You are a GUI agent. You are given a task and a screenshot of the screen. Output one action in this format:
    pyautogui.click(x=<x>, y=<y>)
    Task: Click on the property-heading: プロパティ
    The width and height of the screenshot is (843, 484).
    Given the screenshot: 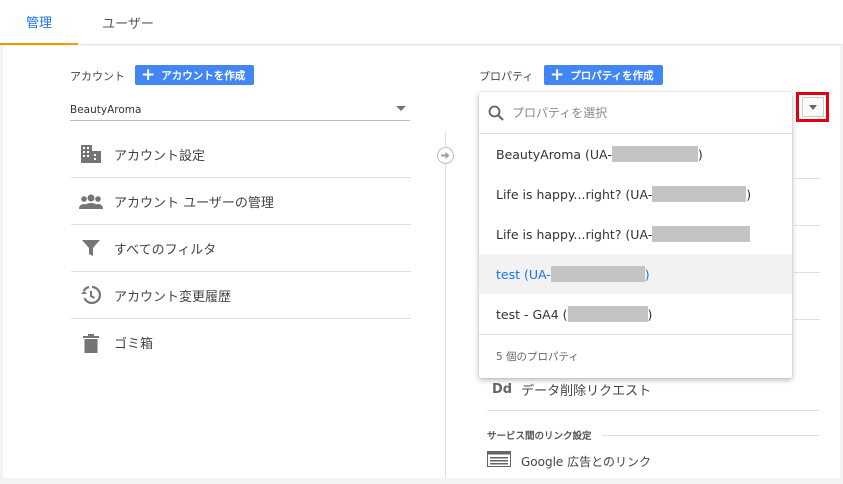 What is the action you would take?
    pyautogui.click(x=506, y=76)
    